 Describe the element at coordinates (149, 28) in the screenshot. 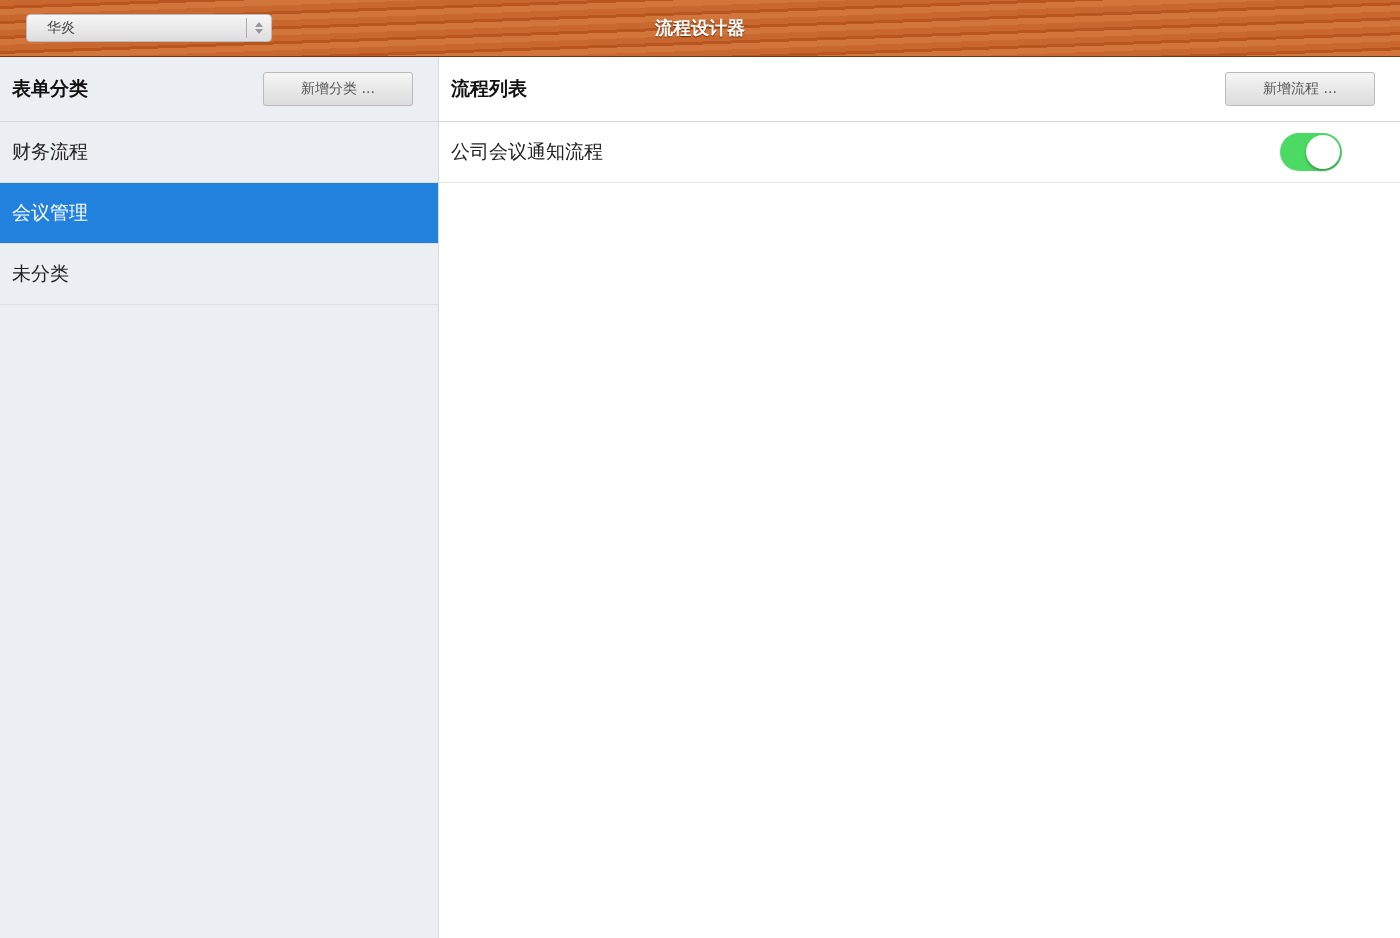

I see `org-select: 华炎` at that location.